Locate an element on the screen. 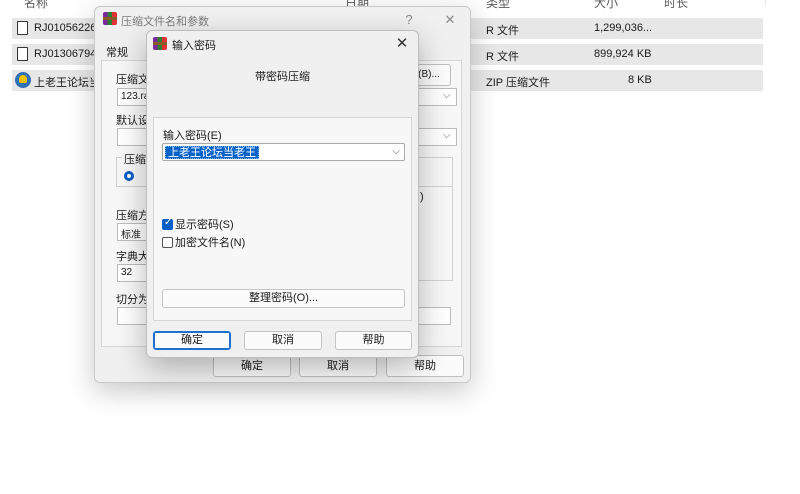 This screenshot has width=800, height=494. password-label: 输入密码(E) is located at coordinates (192, 136).